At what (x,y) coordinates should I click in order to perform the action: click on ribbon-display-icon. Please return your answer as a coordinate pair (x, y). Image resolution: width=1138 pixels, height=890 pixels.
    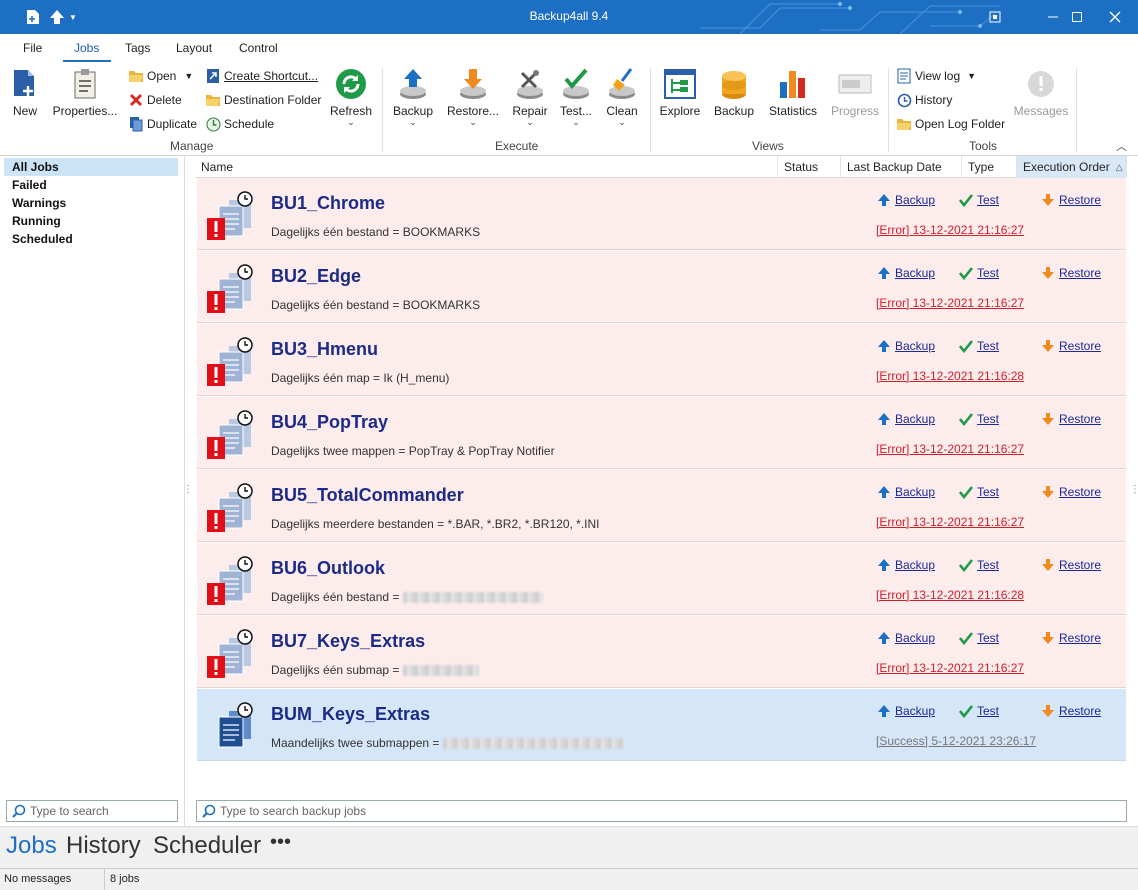
    Looking at the image, I should click on (995, 17).